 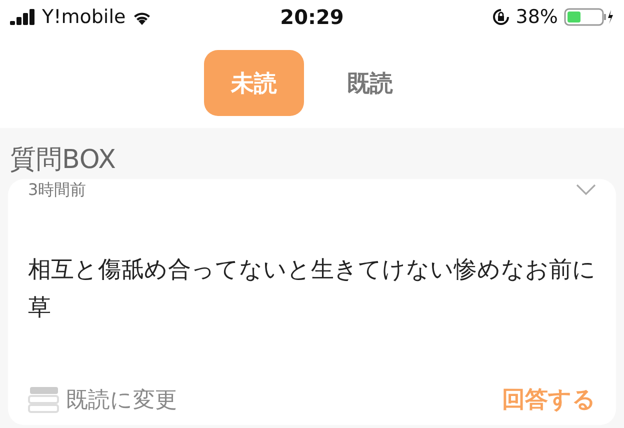 What do you see at coordinates (549, 399) in the screenshot?
I see `answer-button: 回答する` at bounding box center [549, 399].